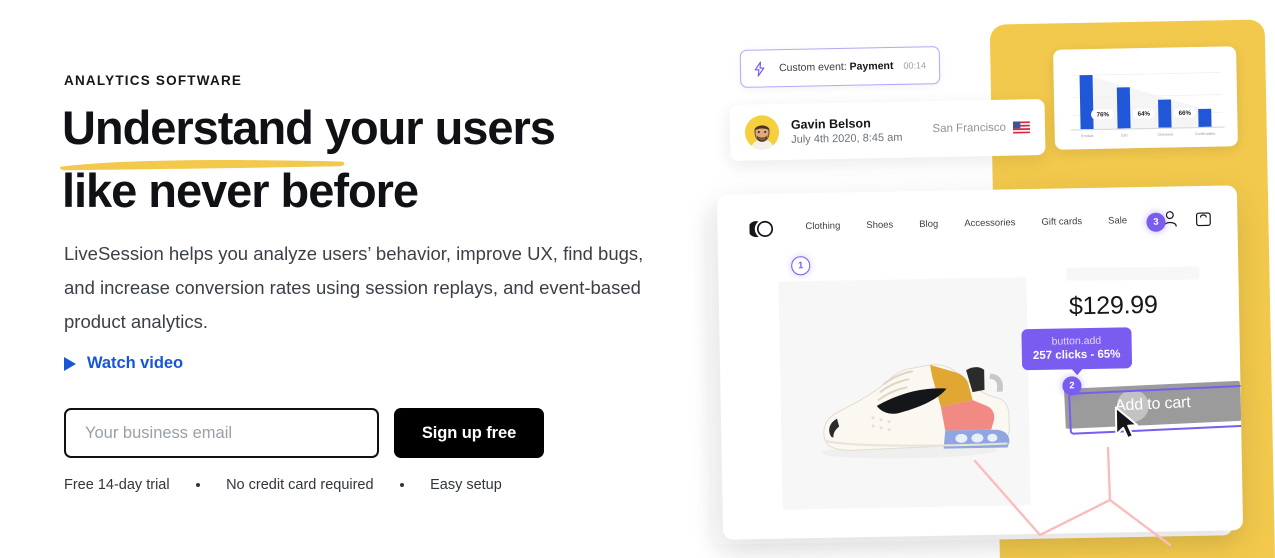 The image size is (1275, 558). I want to click on page-title: Understand your users like never before, so click(361, 159).